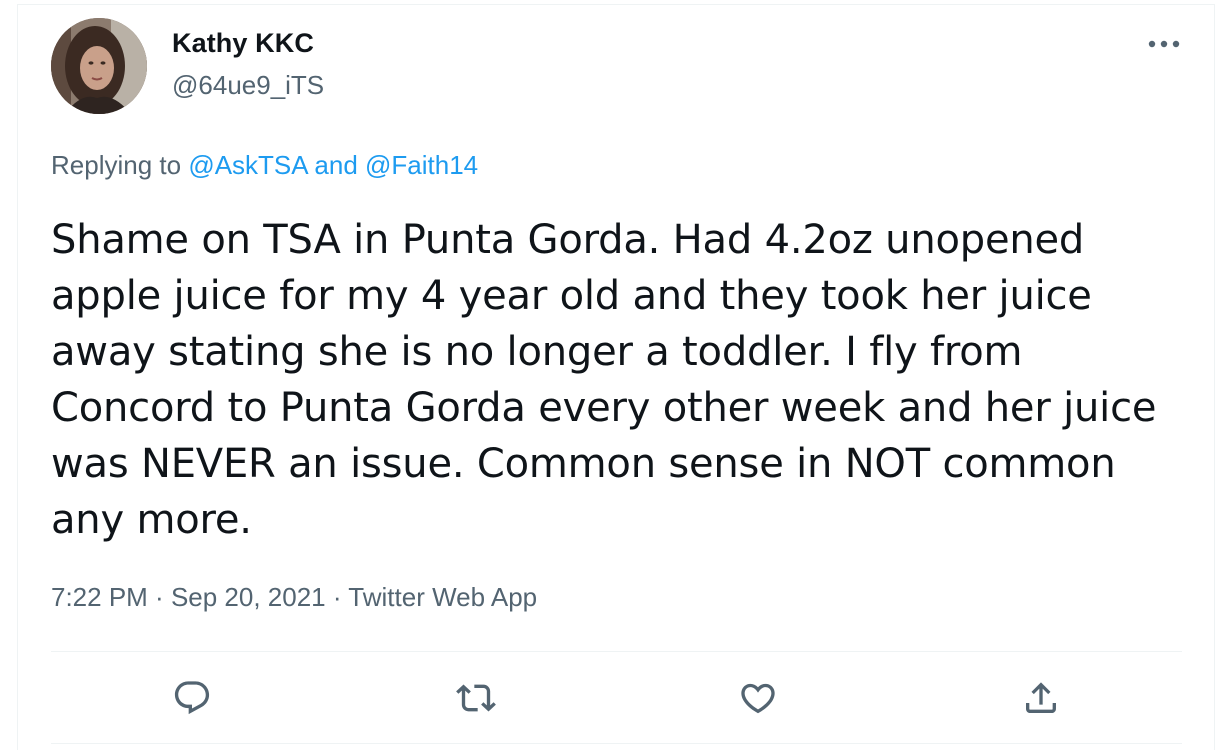  I want to click on retweet-icon, so click(476, 698).